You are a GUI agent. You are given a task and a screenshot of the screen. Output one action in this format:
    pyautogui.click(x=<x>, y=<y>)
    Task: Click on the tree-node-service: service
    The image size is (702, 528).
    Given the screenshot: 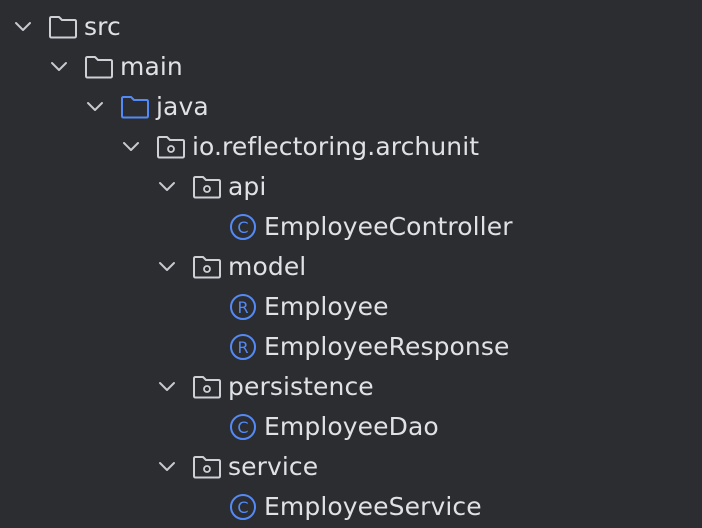 What is the action you would take?
    pyautogui.click(x=351, y=467)
    